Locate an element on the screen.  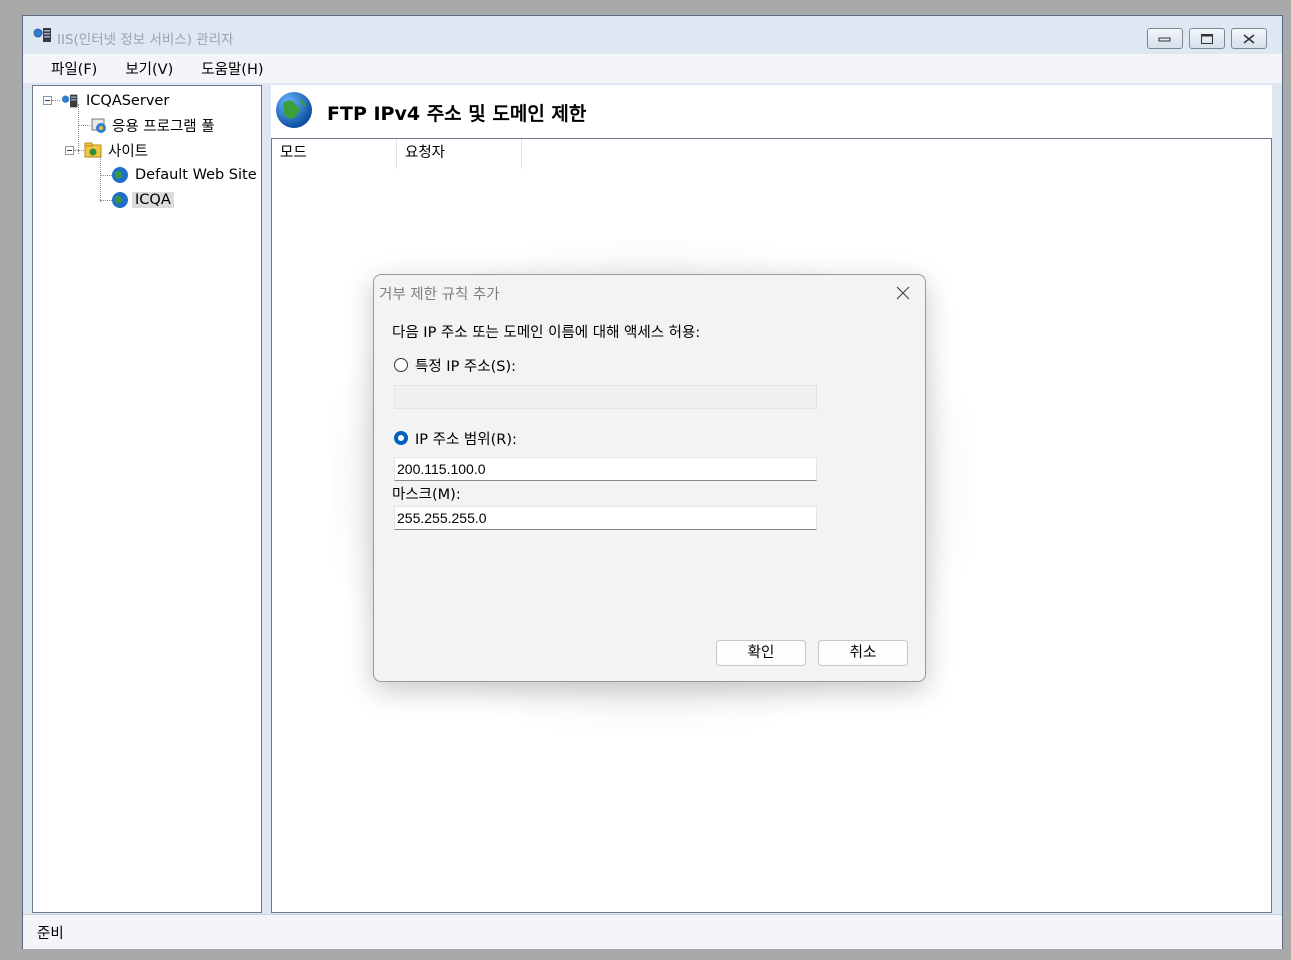
menu-help: 도움말(H) is located at coordinates (232, 68).